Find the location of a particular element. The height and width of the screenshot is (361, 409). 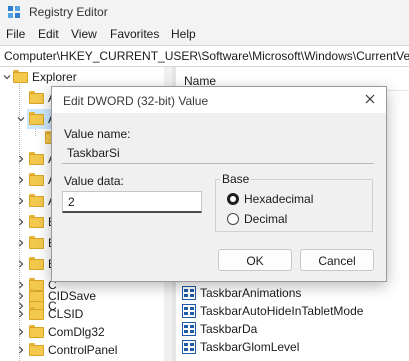

value-name-label: Value name: is located at coordinates (97, 134).